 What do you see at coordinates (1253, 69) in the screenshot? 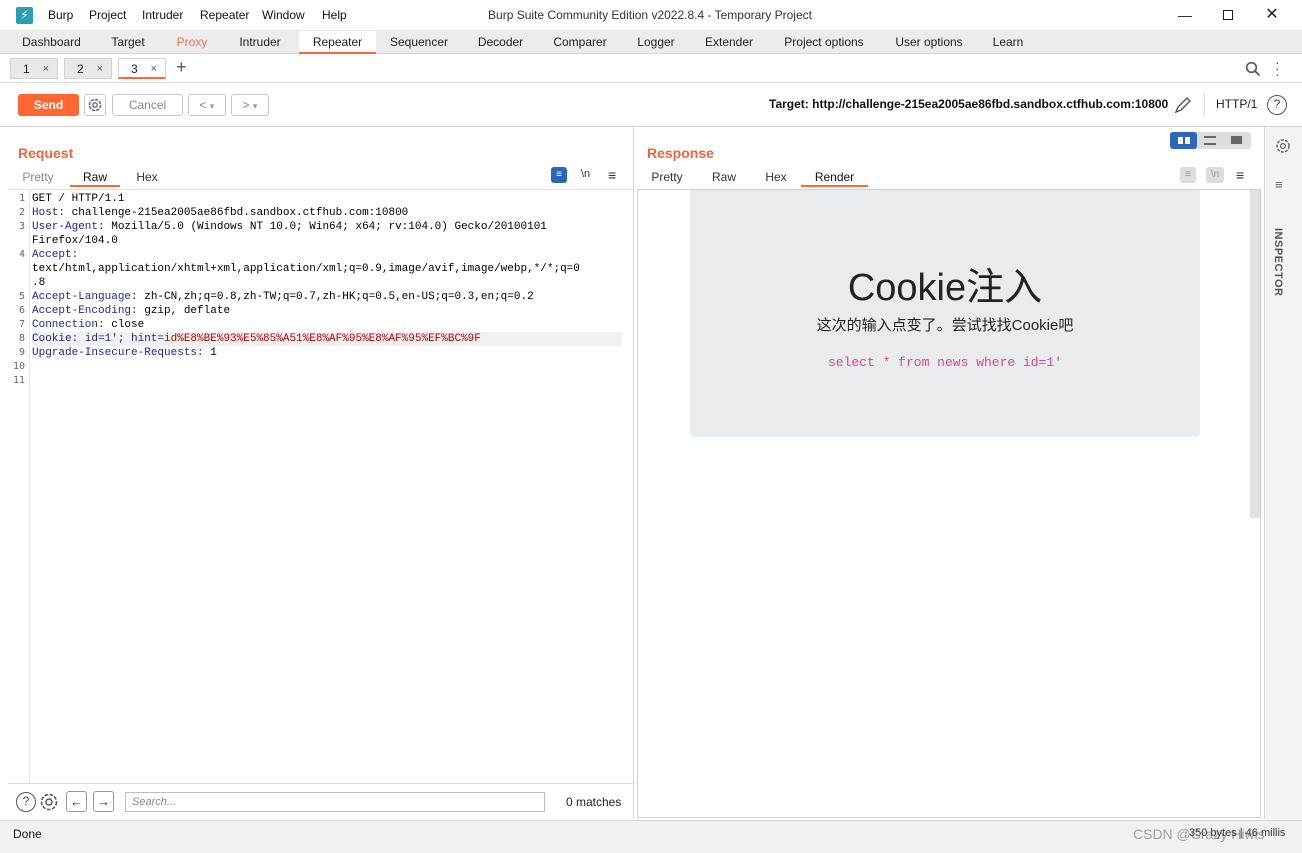
I see `search-icon` at bounding box center [1253, 69].